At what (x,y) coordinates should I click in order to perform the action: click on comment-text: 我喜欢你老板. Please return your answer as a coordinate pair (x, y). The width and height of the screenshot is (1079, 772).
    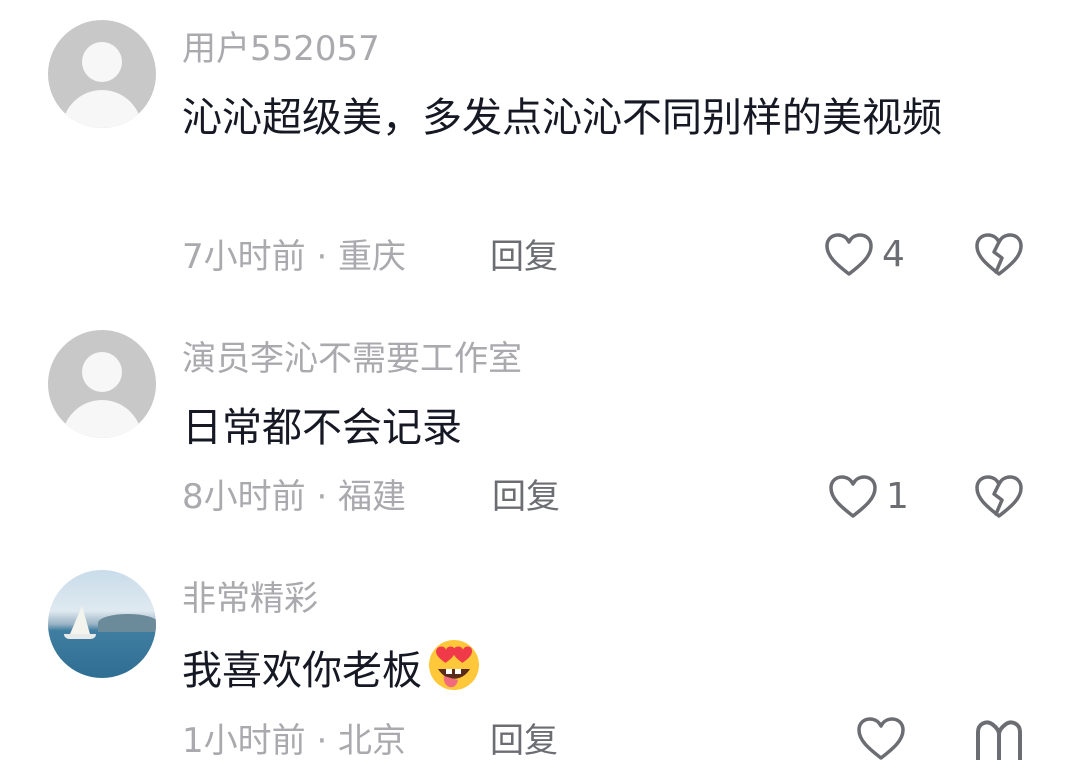
    Looking at the image, I should click on (302, 671).